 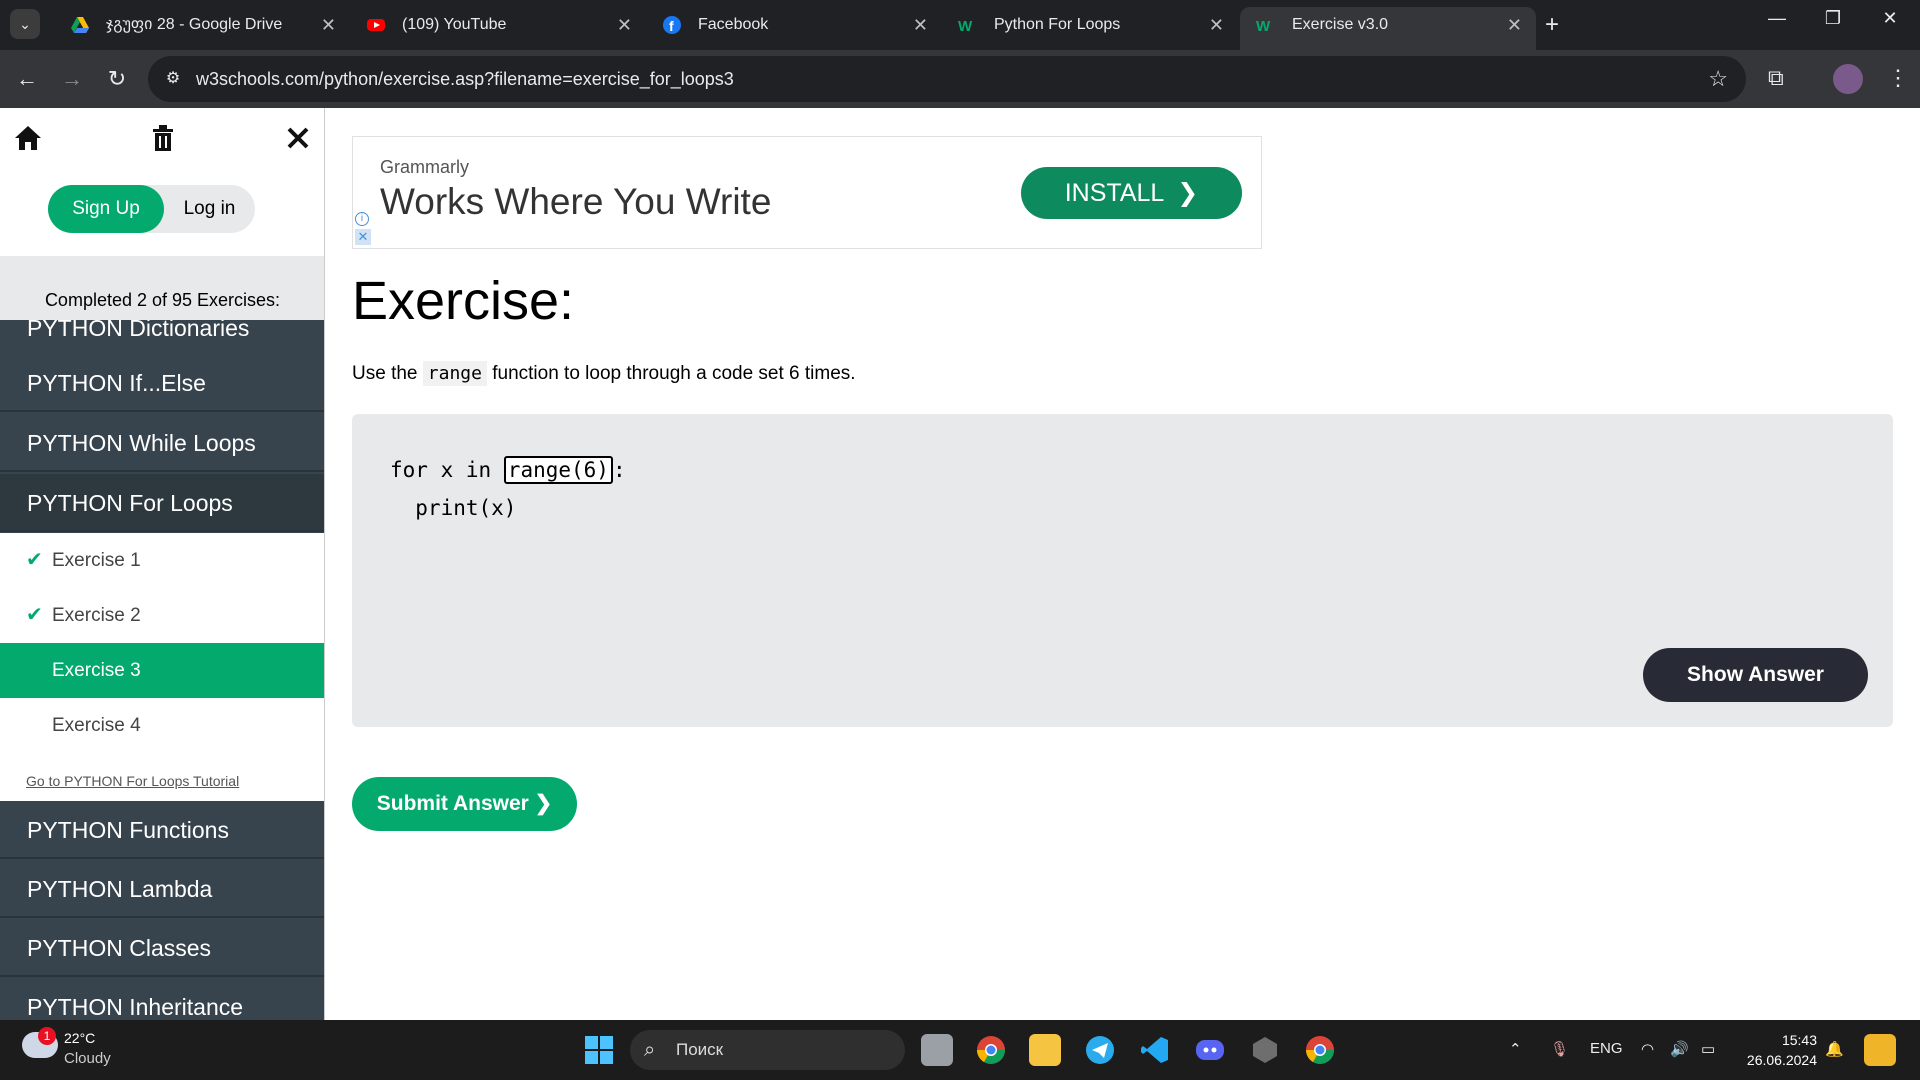 I want to click on svg-text: f, so click(x=671, y=26).